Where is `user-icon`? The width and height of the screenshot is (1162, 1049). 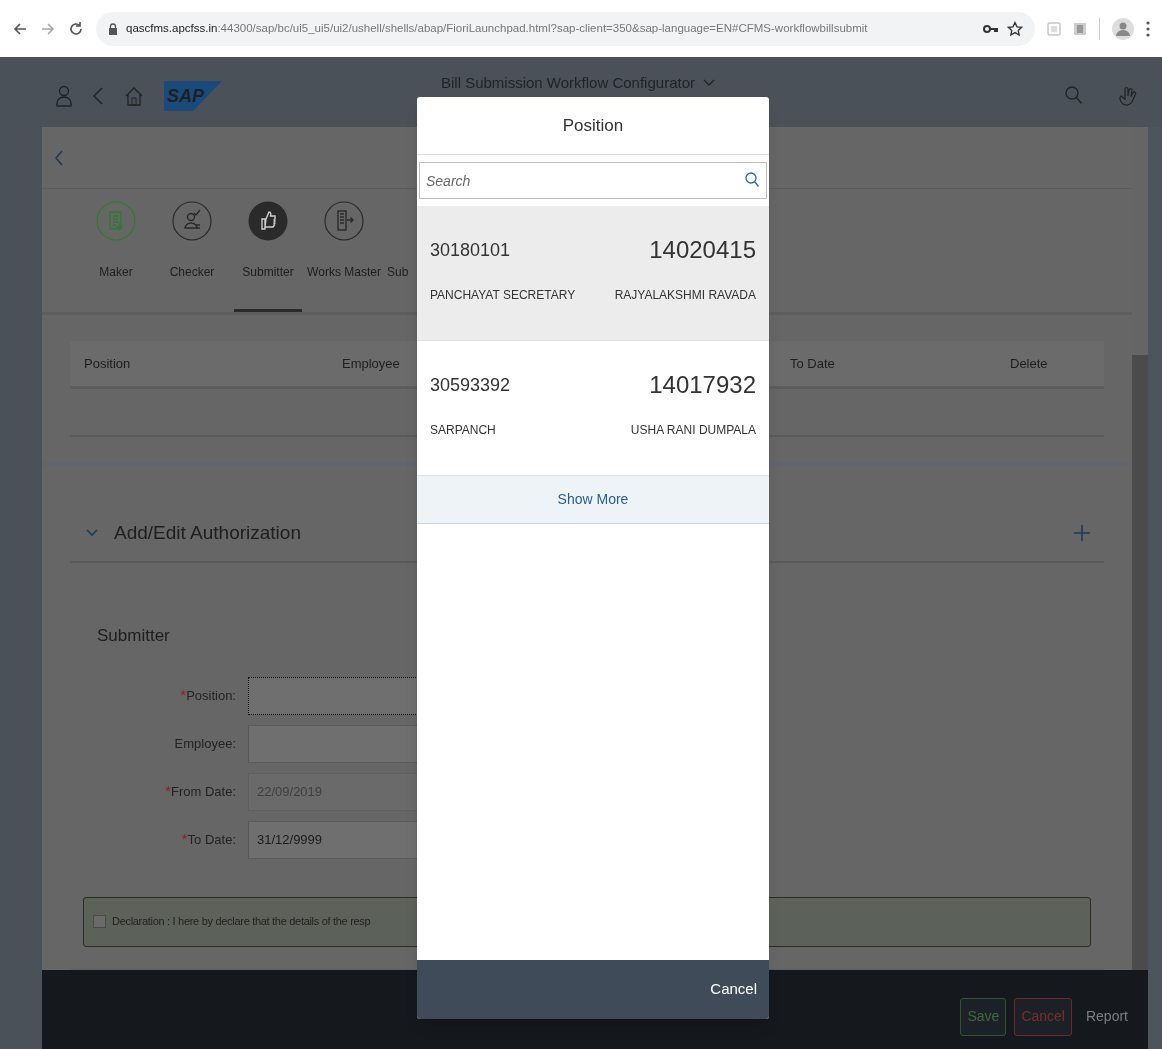 user-icon is located at coordinates (64, 96).